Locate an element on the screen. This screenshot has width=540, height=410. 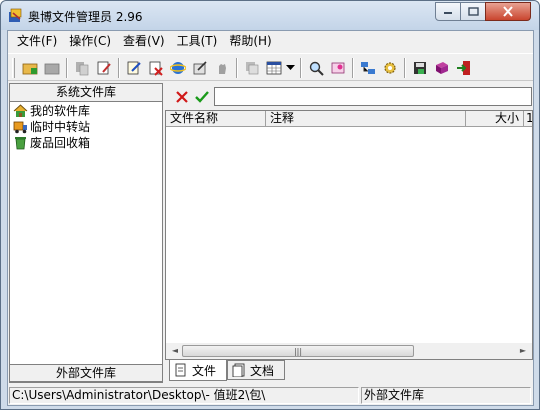
column-header-extra: 1 is located at coordinates (528, 119).